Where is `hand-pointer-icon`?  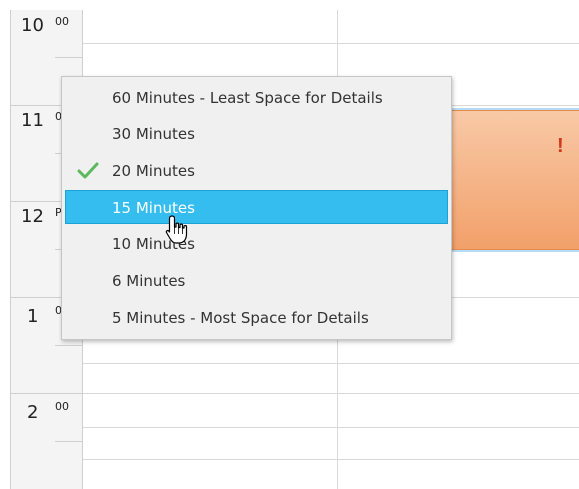
hand-pointer-icon is located at coordinates (176, 229).